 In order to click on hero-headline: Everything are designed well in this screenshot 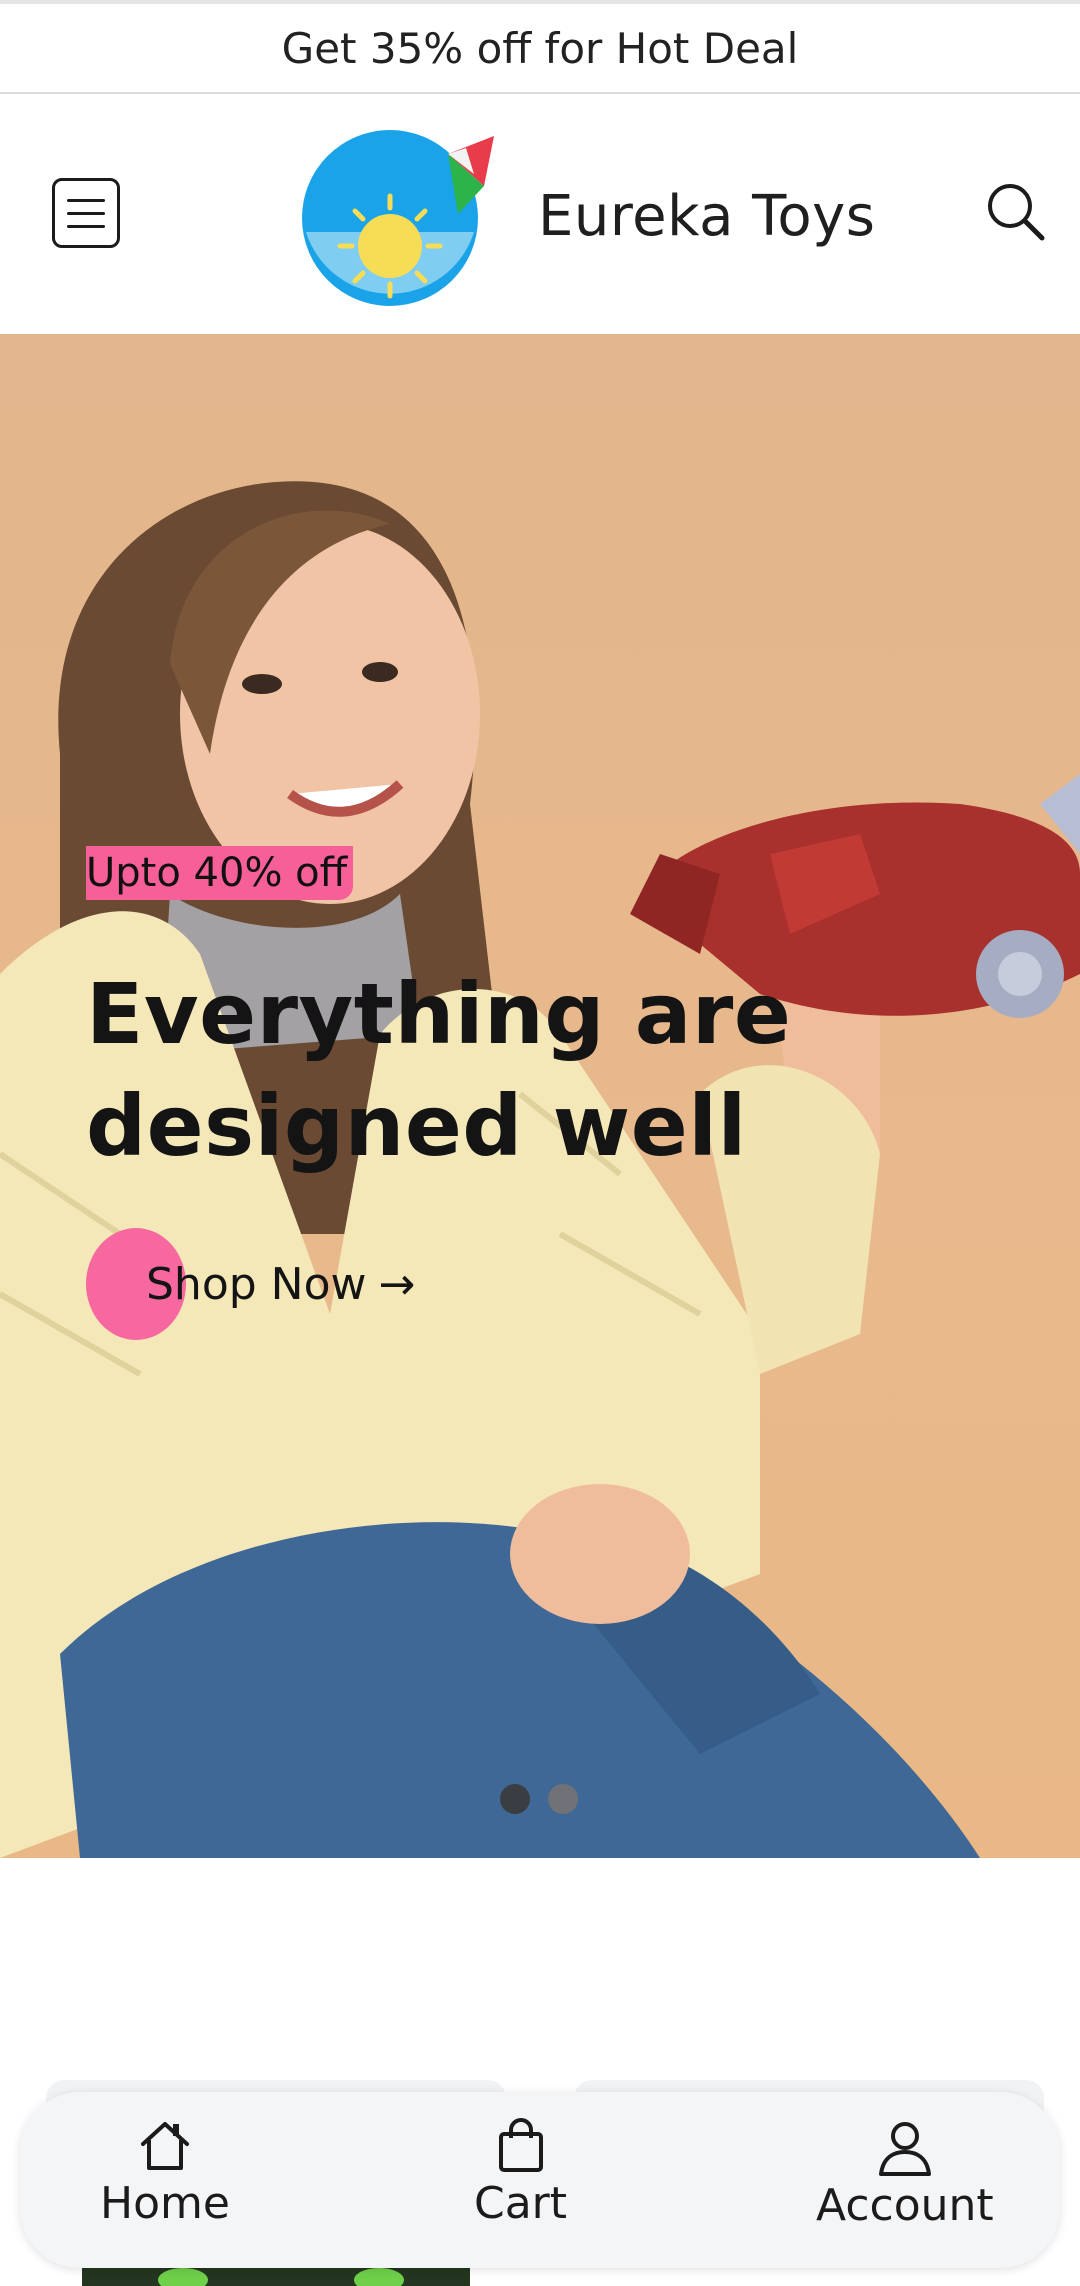, I will do `click(439, 1070)`.